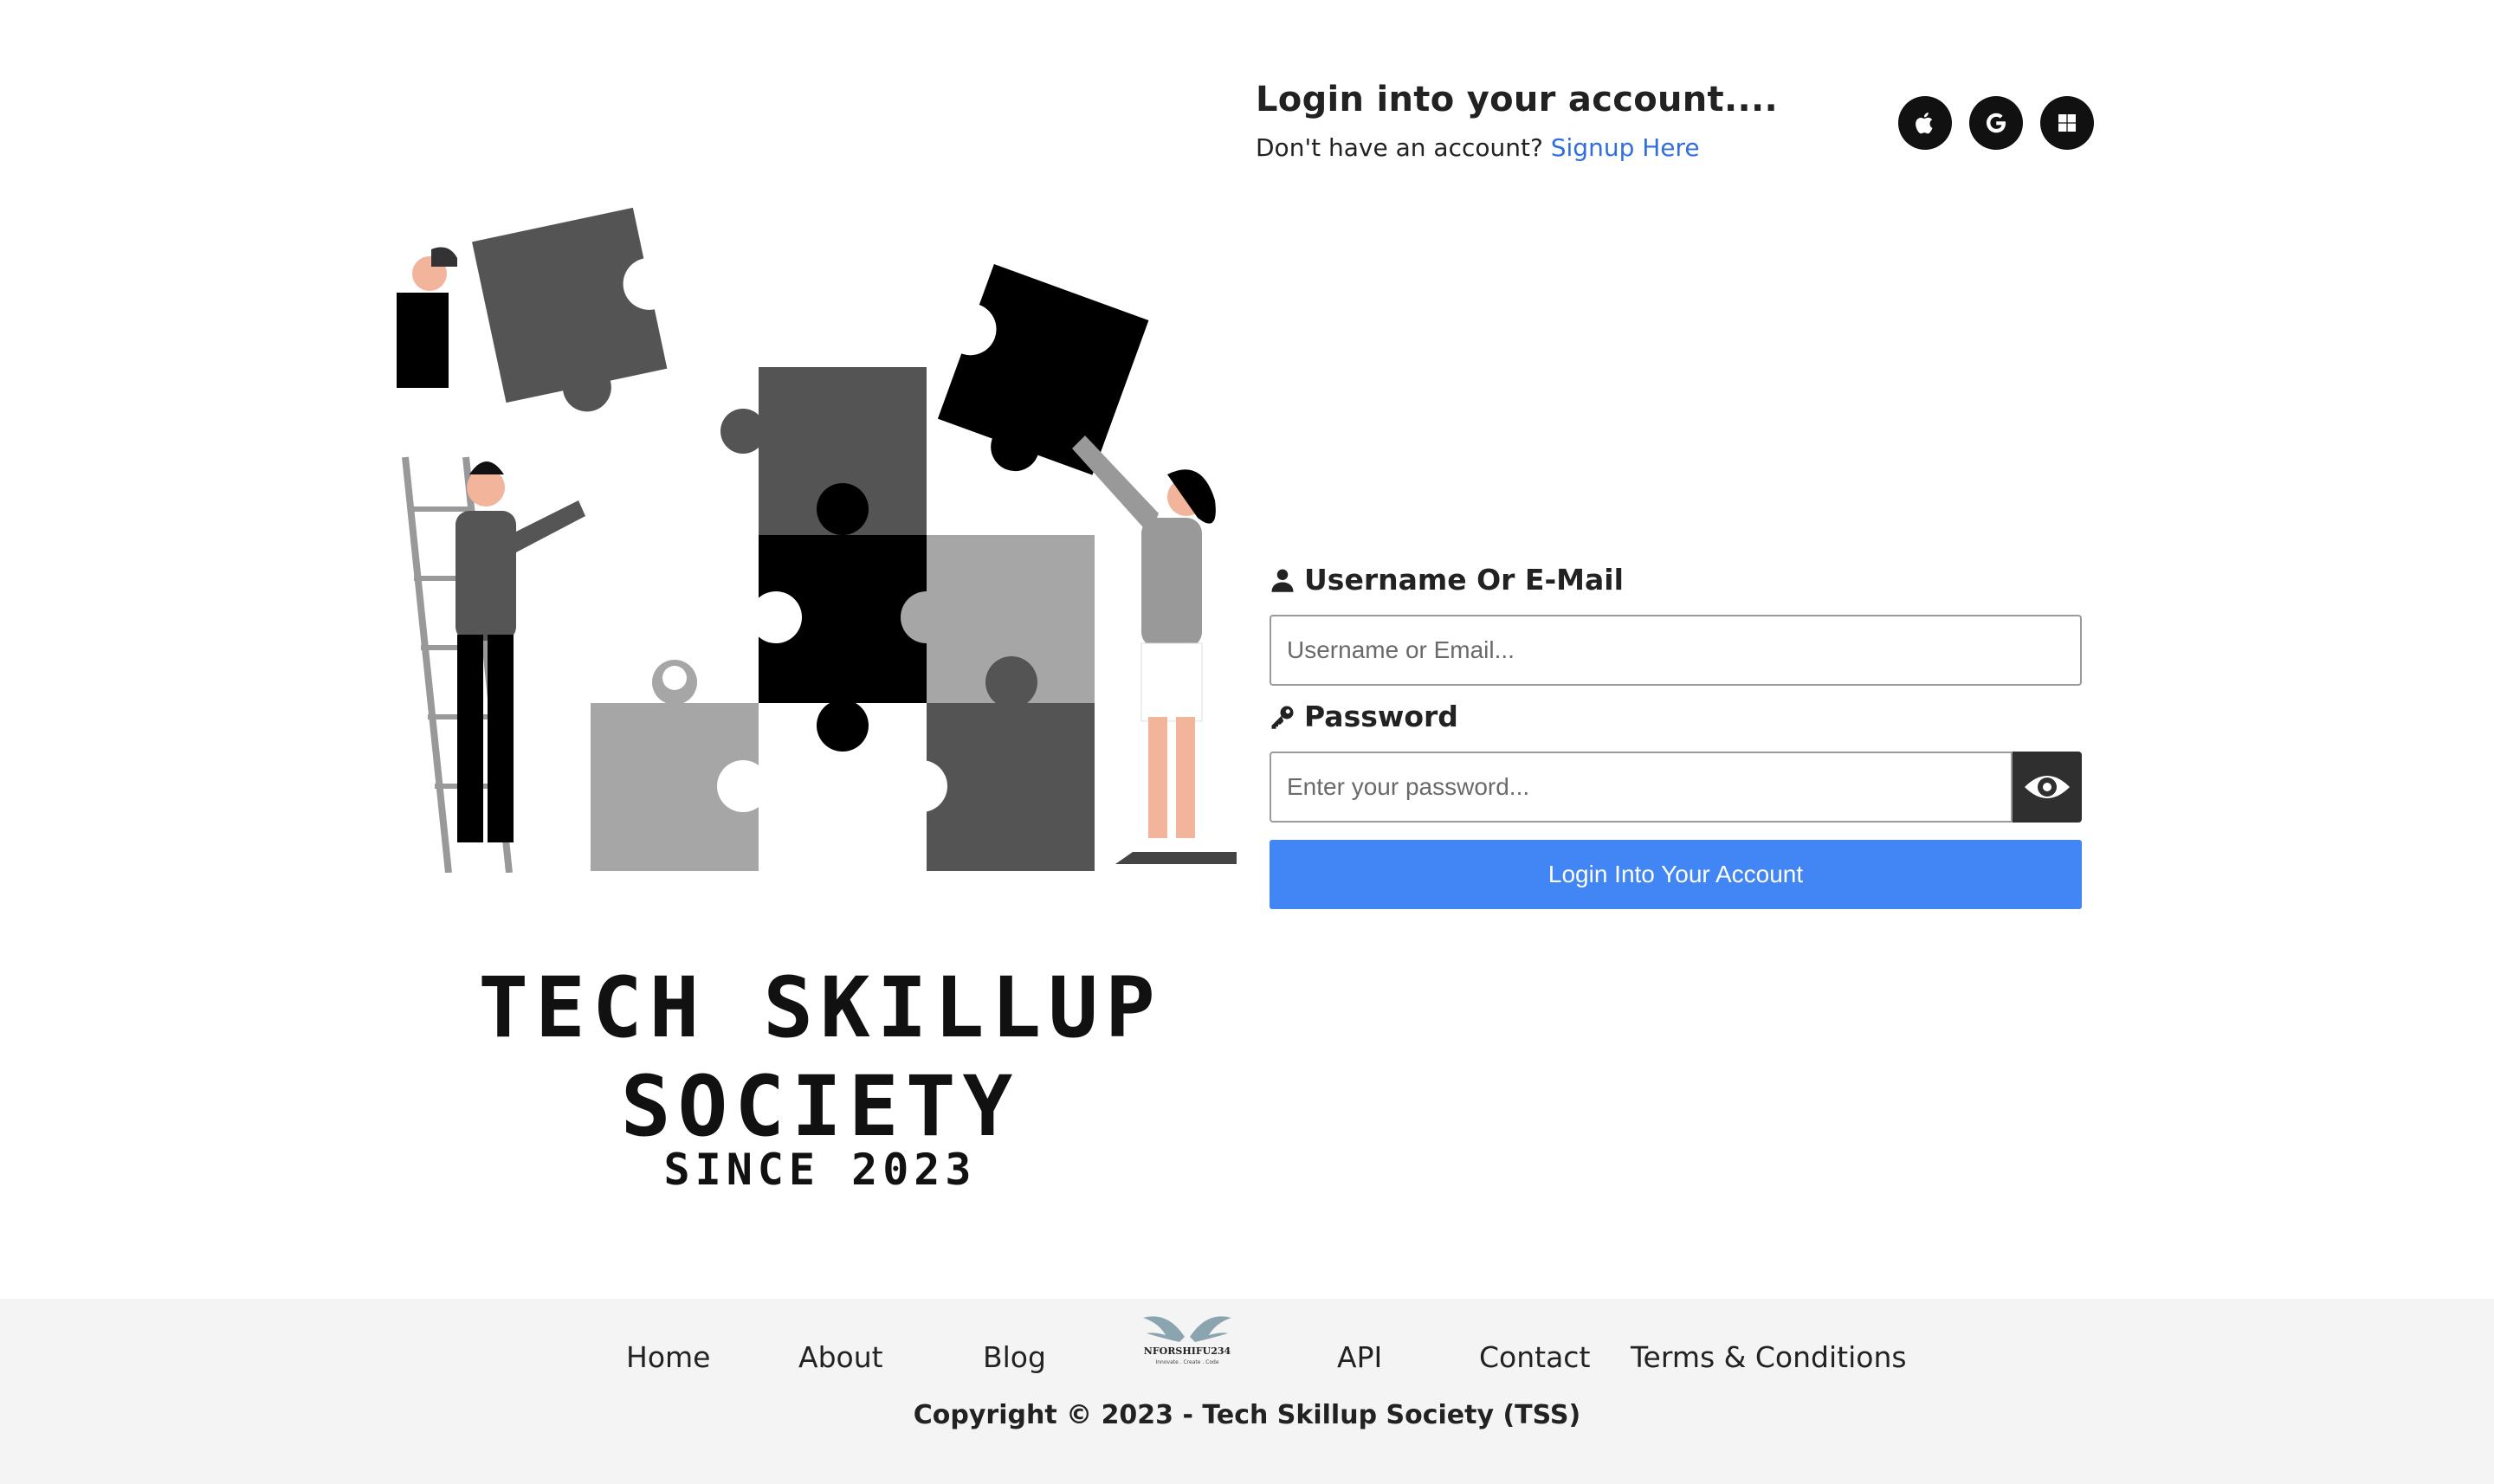  What do you see at coordinates (1676, 874) in the screenshot?
I see `login-submit-button: Login Into Your Account` at bounding box center [1676, 874].